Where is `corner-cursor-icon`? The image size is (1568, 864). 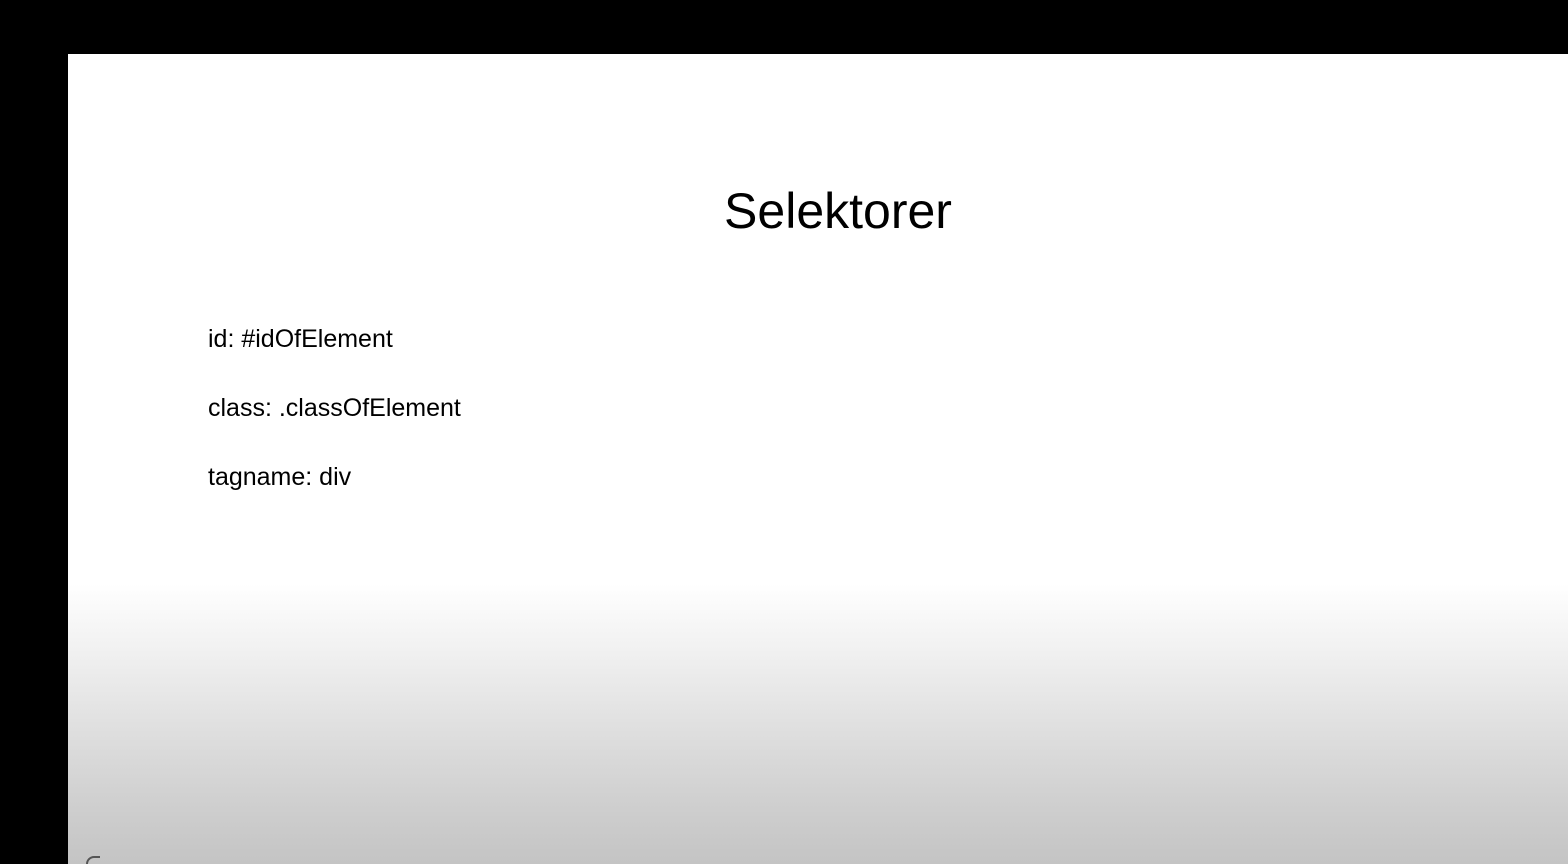
corner-cursor-icon is located at coordinates (93, 860).